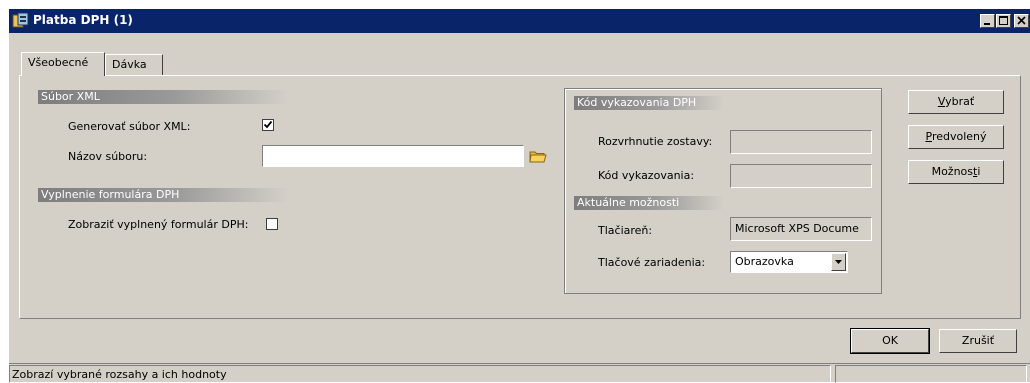  I want to click on folder-icon, so click(538, 156).